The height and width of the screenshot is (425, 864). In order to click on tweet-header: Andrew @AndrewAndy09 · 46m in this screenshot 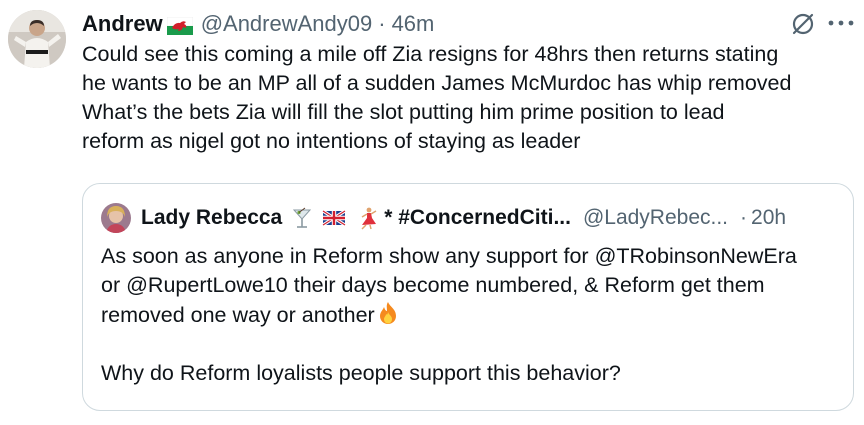, I will do `click(258, 24)`.